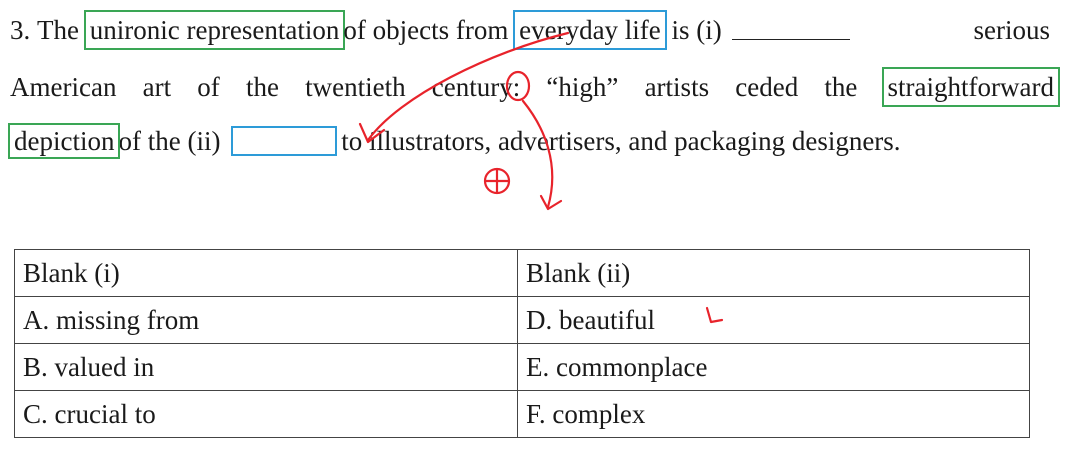 This screenshot has height=469, width=1074. What do you see at coordinates (169, 141) in the screenshot?
I see `text-of-the-ii: of the (ii)` at bounding box center [169, 141].